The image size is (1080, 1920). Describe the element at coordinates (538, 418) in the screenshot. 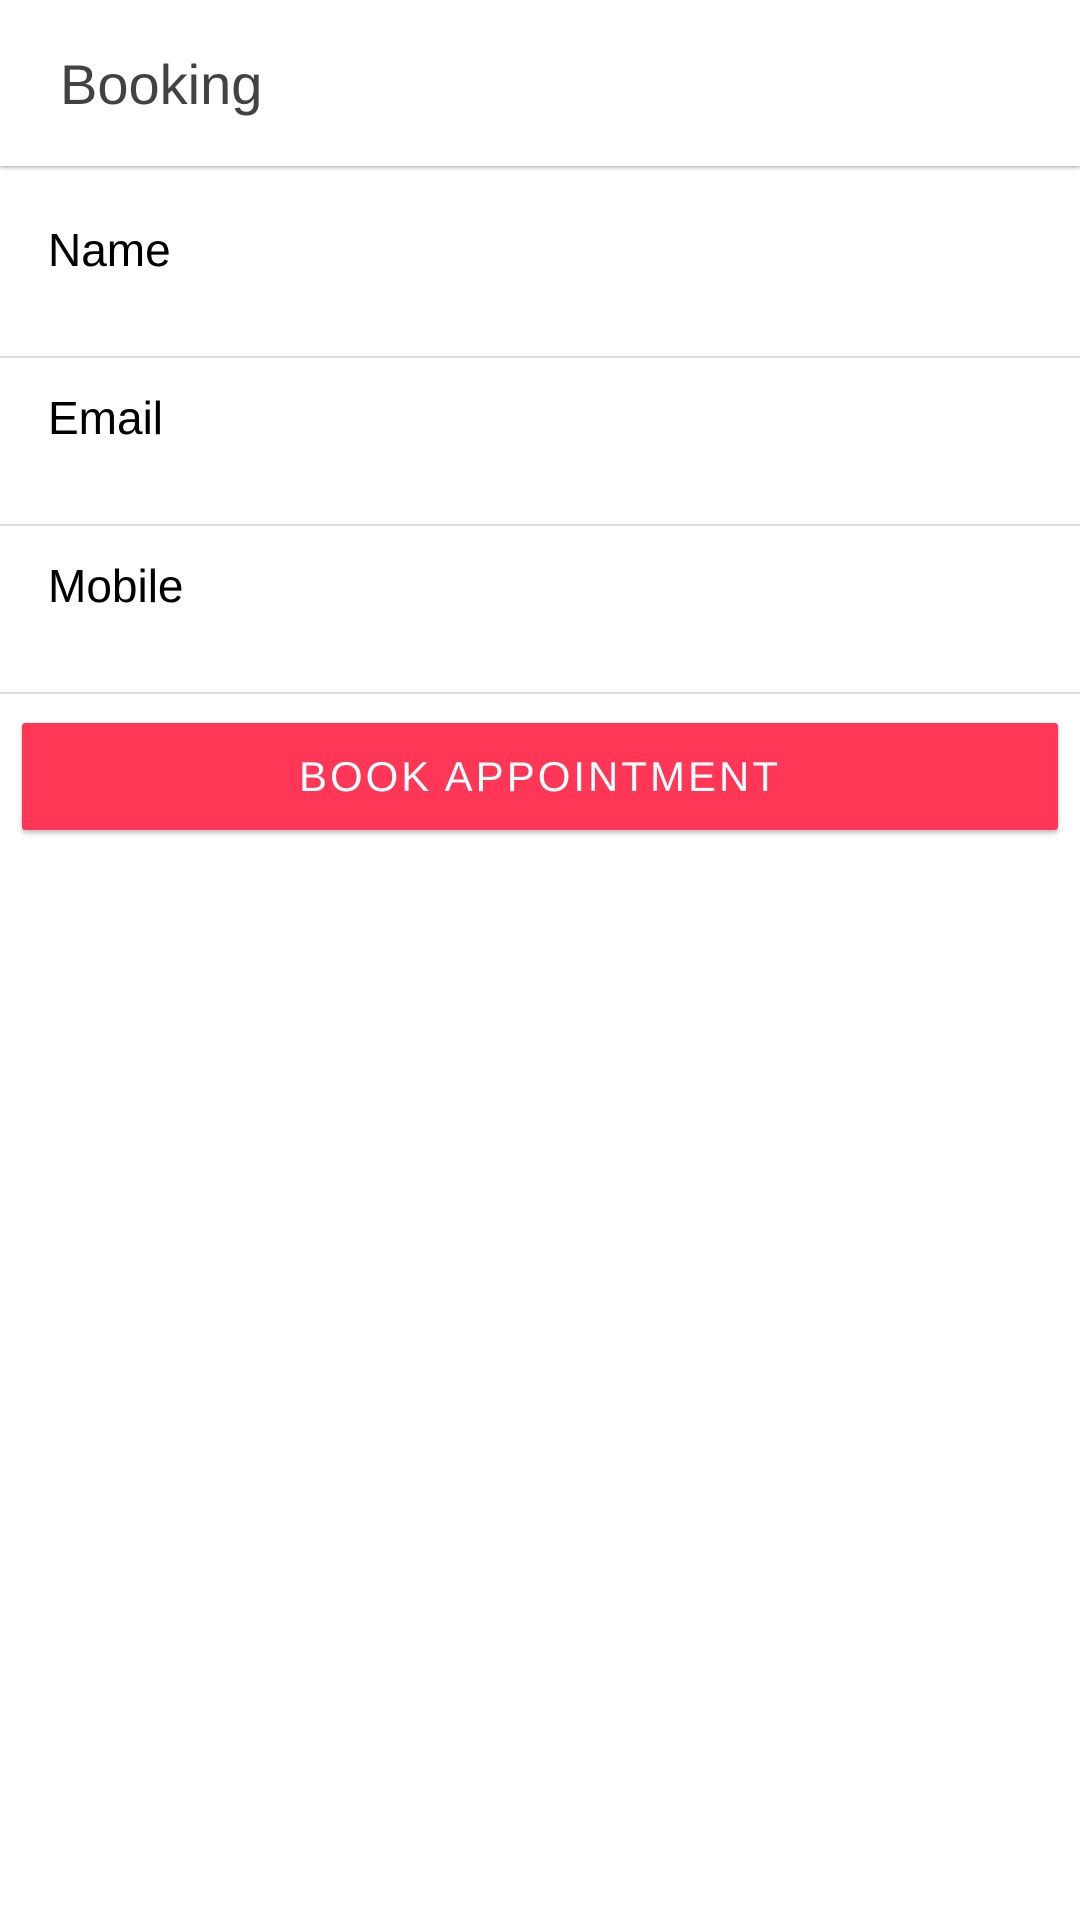

I see `email-input` at that location.